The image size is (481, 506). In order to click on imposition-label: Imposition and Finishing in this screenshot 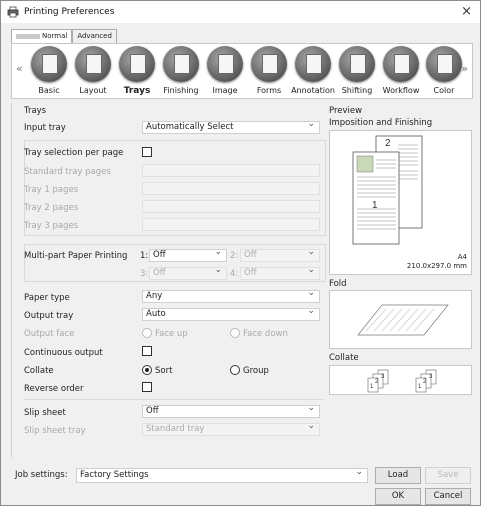, I will do `click(381, 123)`.